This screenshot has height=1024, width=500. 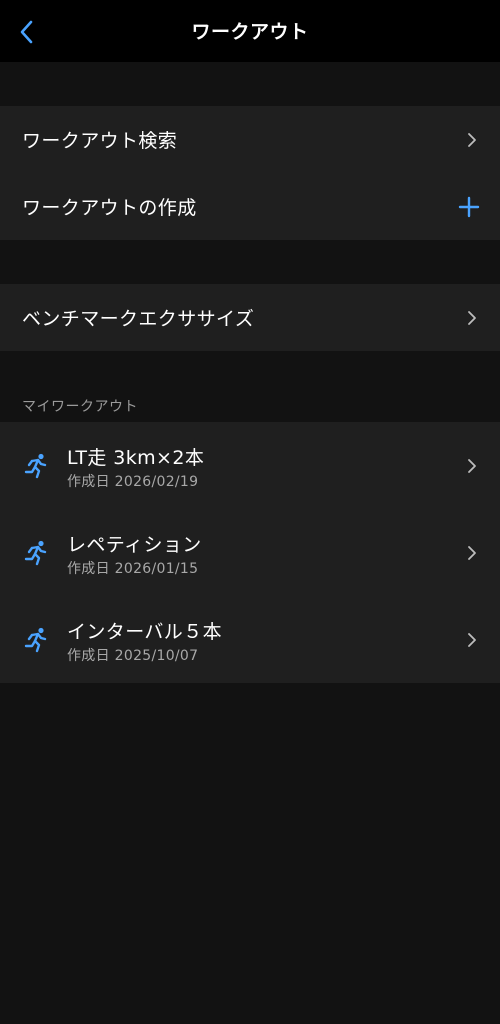 I want to click on create-workout-label: ワークアウトの作成, so click(x=109, y=208).